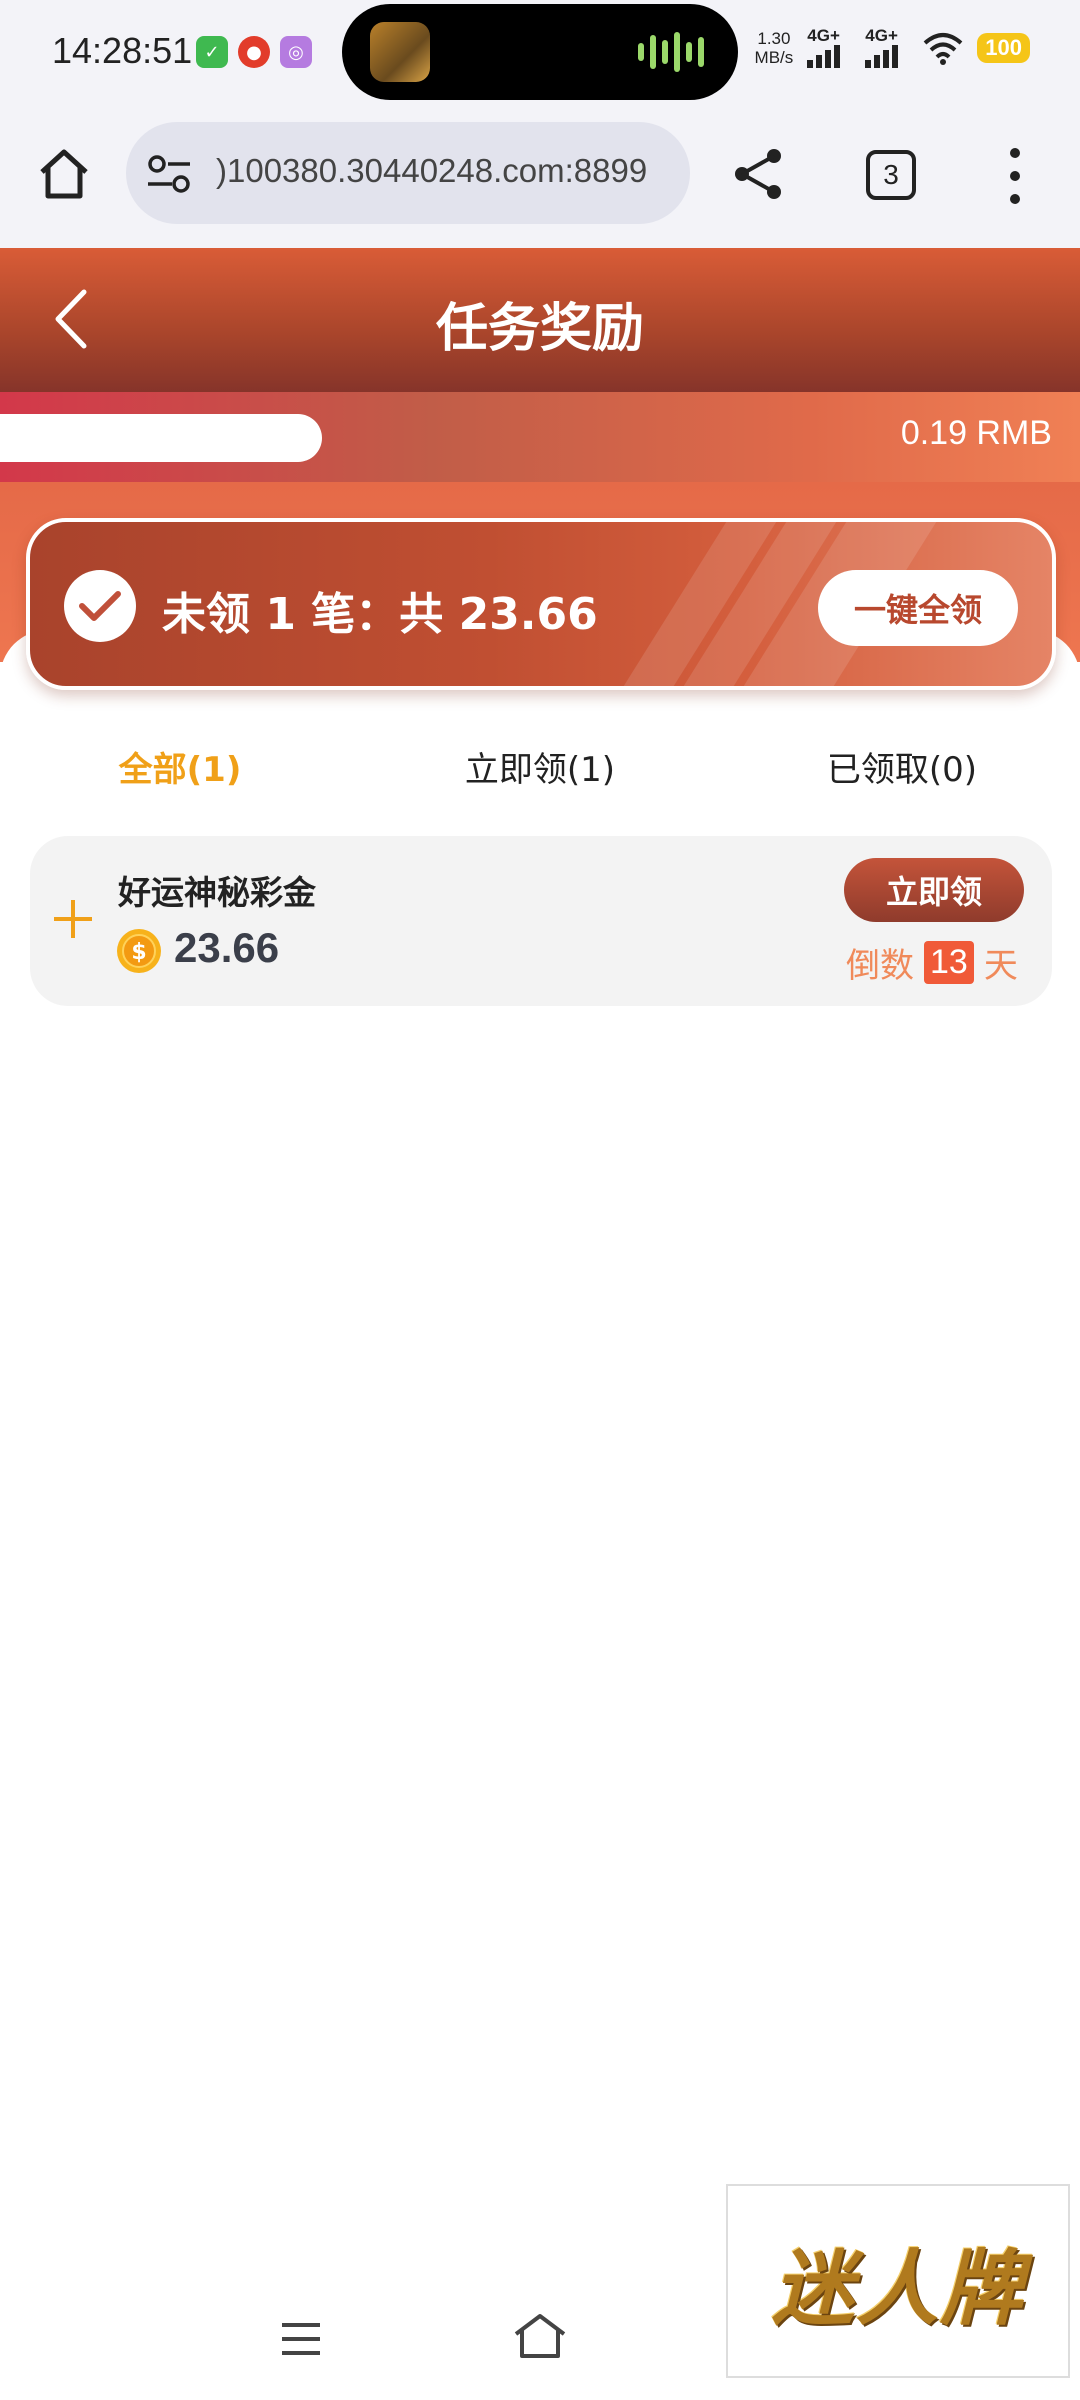 Image resolution: width=1080 pixels, height=2400 pixels. I want to click on recent-apps-menu-icon, so click(301, 2339).